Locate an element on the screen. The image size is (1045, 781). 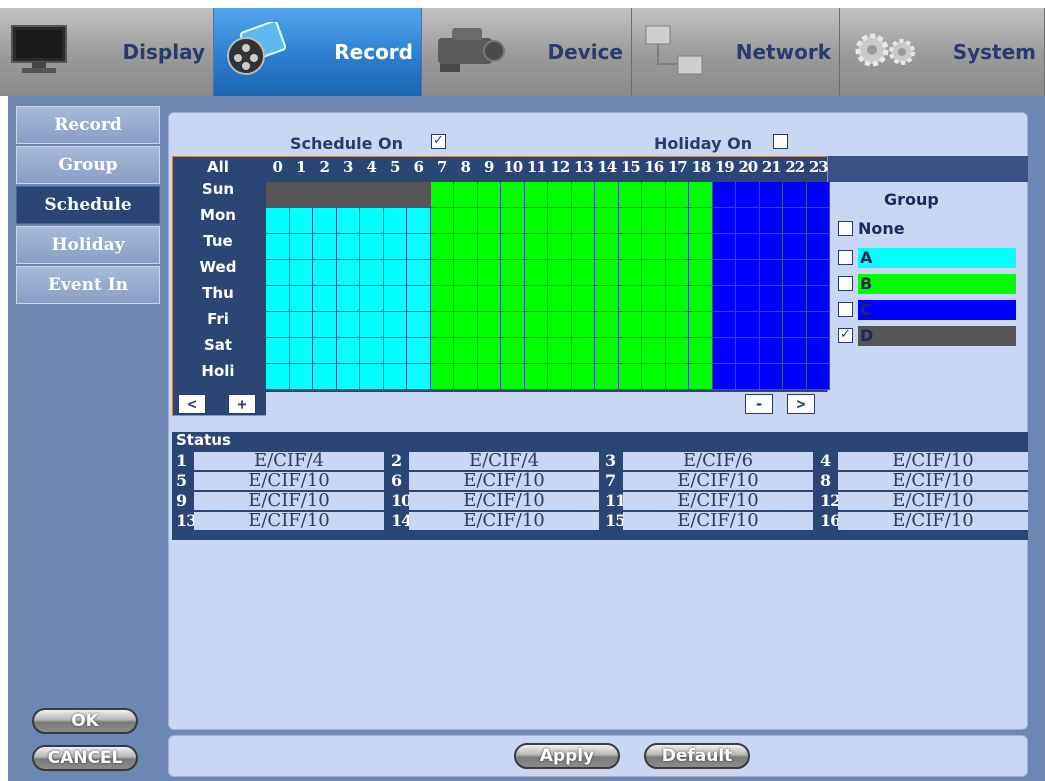
next-button: > is located at coordinates (801, 404).